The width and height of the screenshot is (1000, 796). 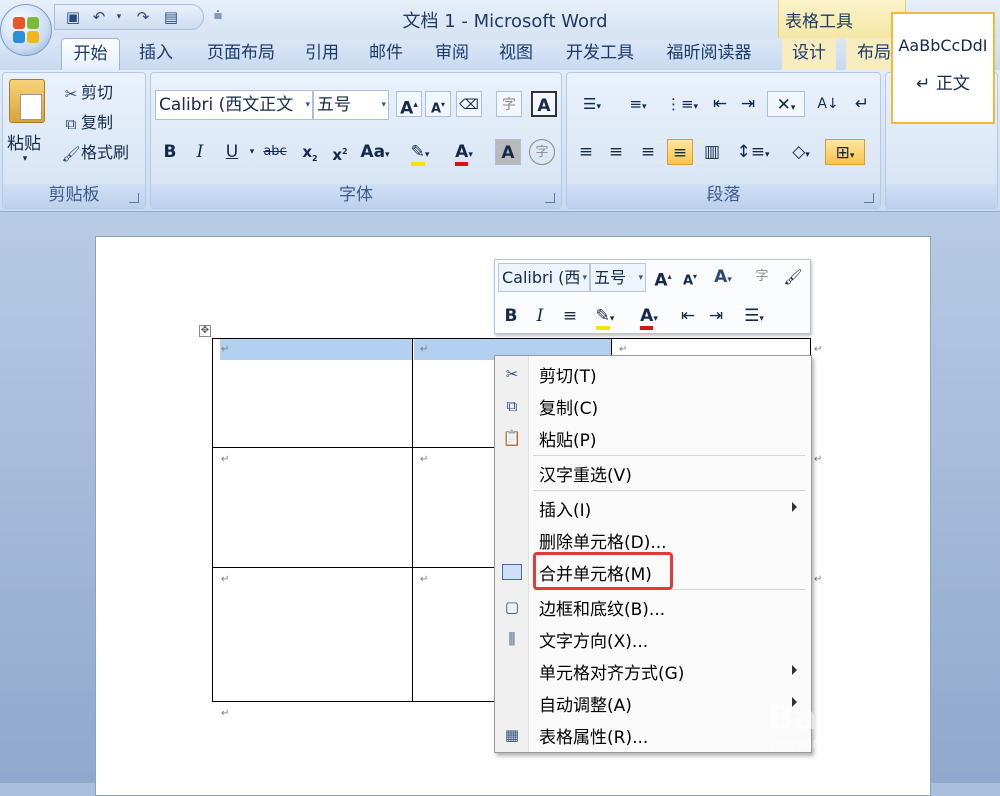 I want to click on increase-indent-icon: ⇥, so click(x=748, y=104).